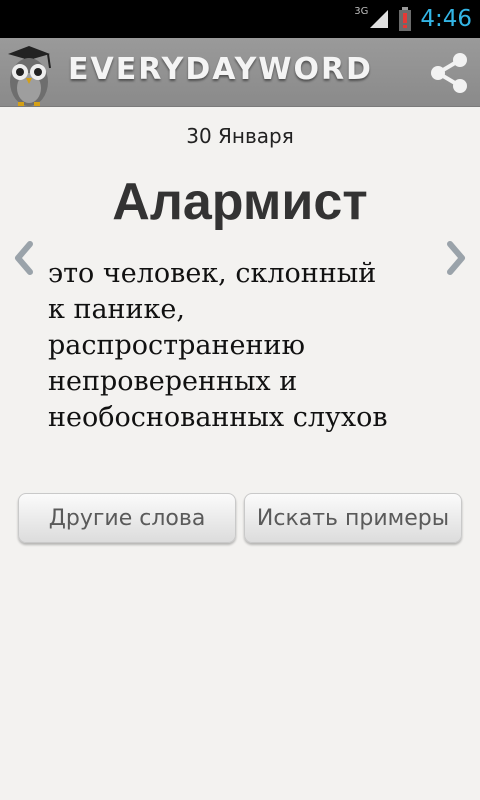 The width and height of the screenshot is (480, 800). What do you see at coordinates (24, 258) in the screenshot?
I see `chevron-left-icon` at bounding box center [24, 258].